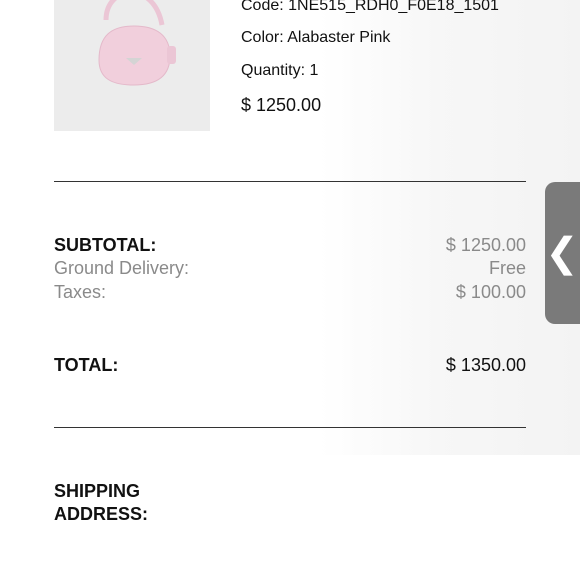  Describe the element at coordinates (485, 365) in the screenshot. I see `total-value: $ 1350.00` at that location.